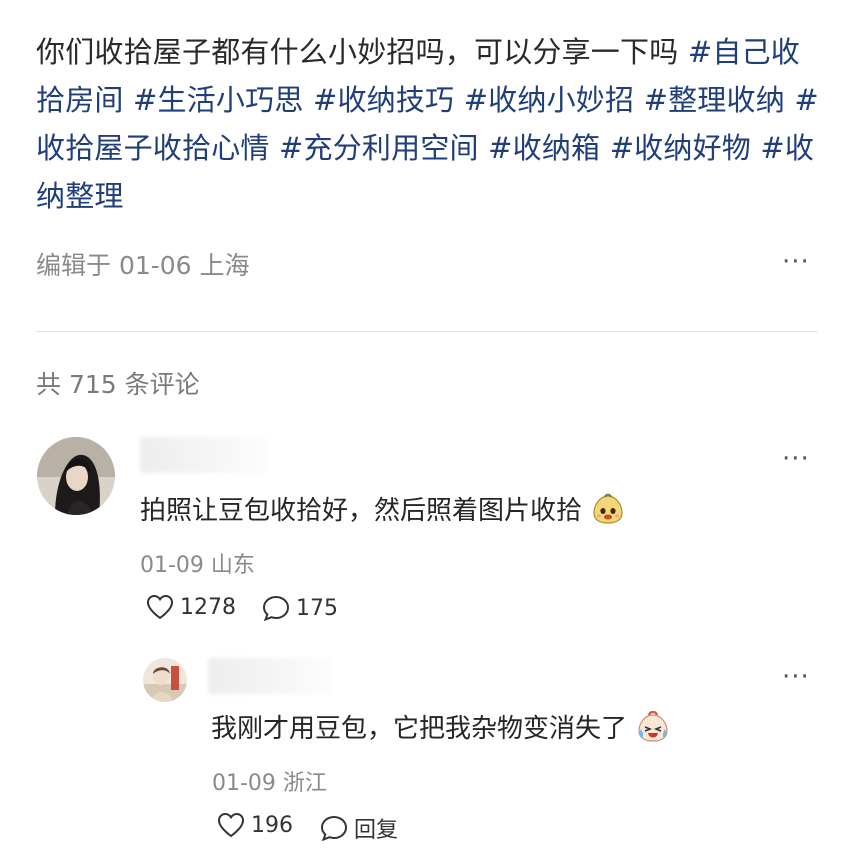 This screenshot has width=854, height=866. I want to click on comment-more-button: ···, so click(796, 459).